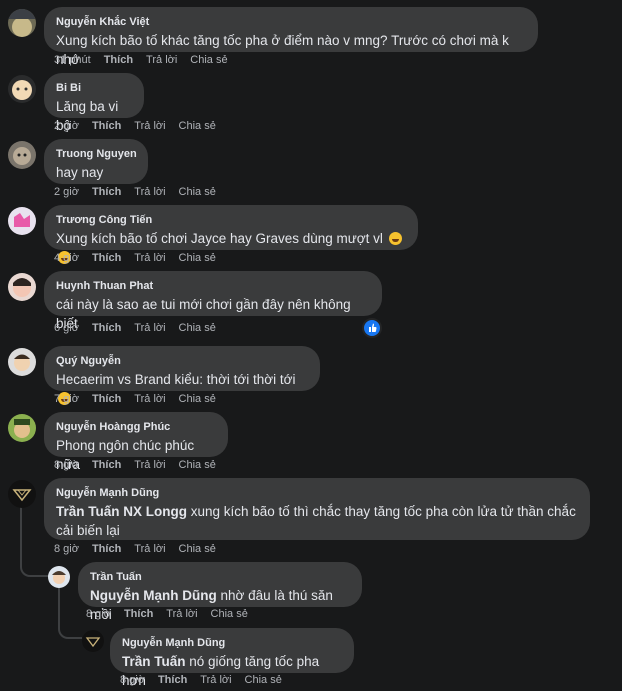 Image resolution: width=622 pixels, height=691 pixels. I want to click on comment-actions: 31 phút Thích Trả lời Chia sẻ, so click(147, 60).